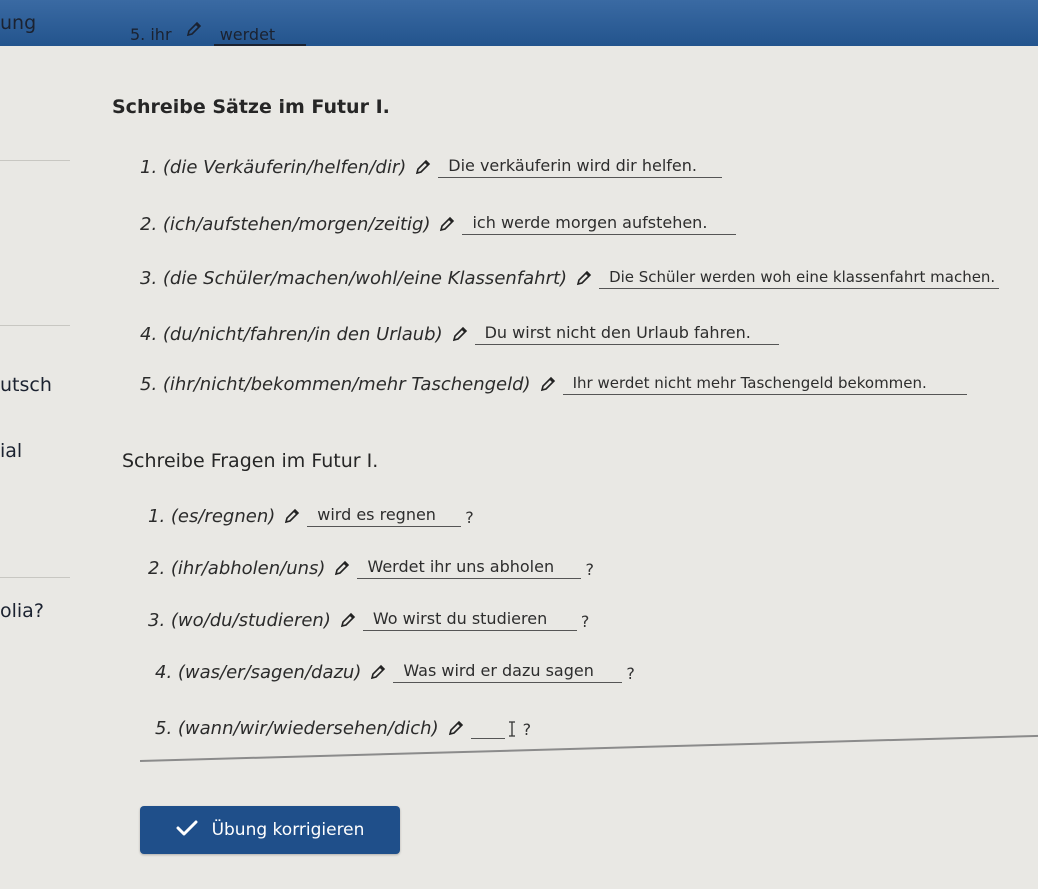 This screenshot has height=889, width=1038. I want to click on hint-prompt: 5. ihr, so click(151, 34).